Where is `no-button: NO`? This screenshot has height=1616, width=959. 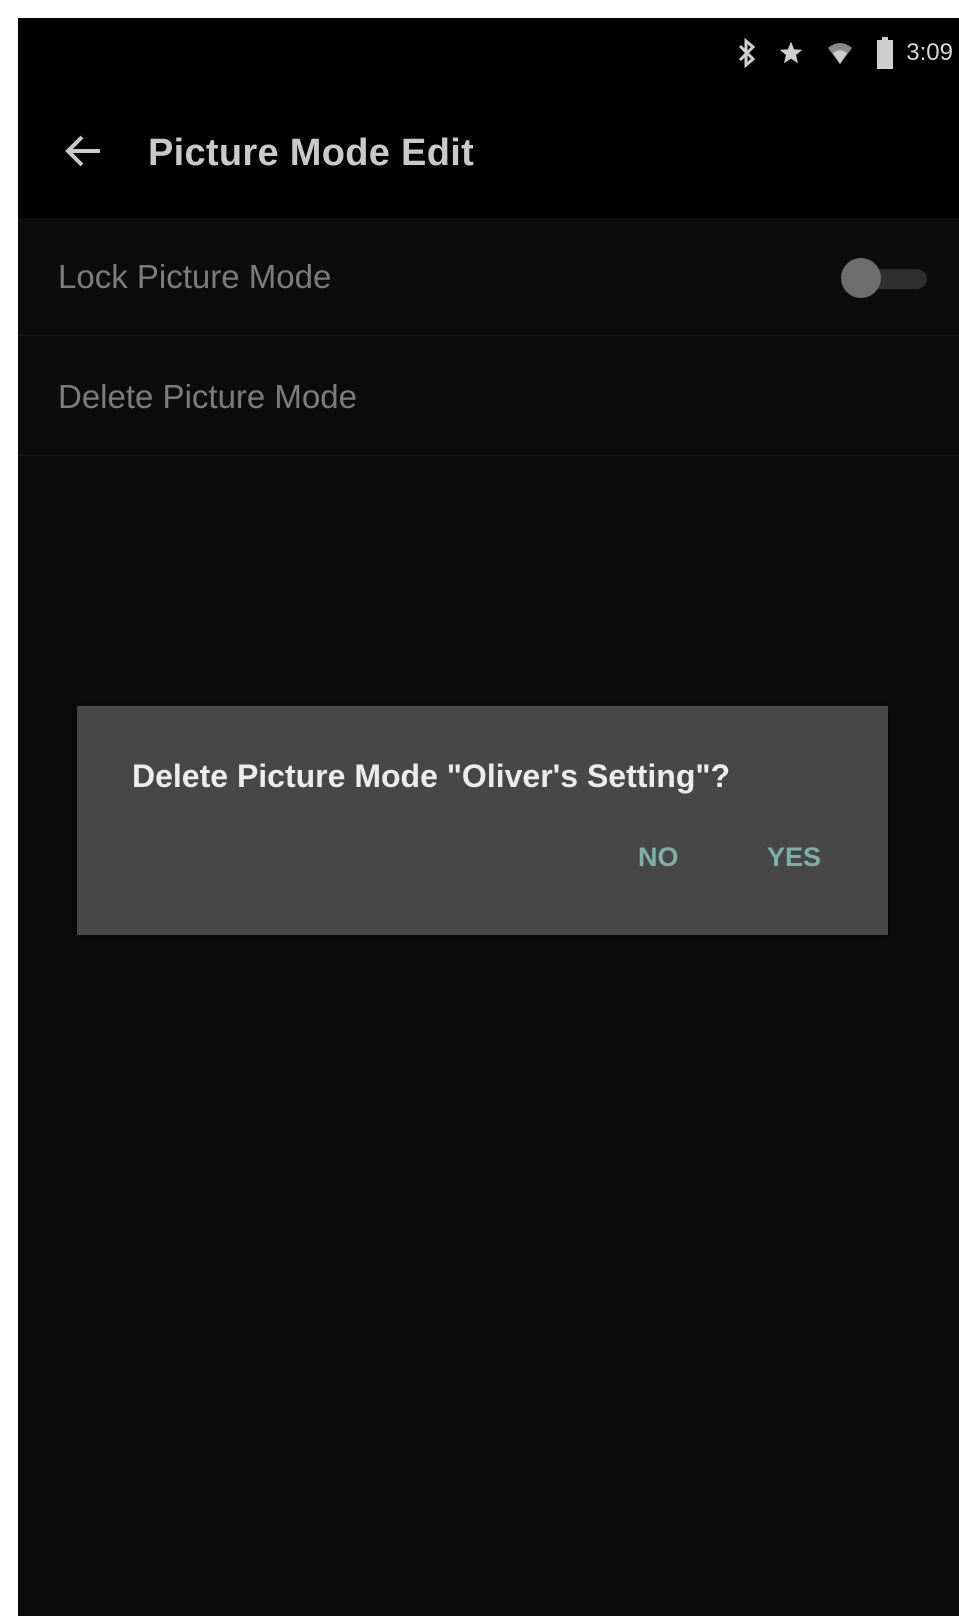
no-button: NO is located at coordinates (658, 857).